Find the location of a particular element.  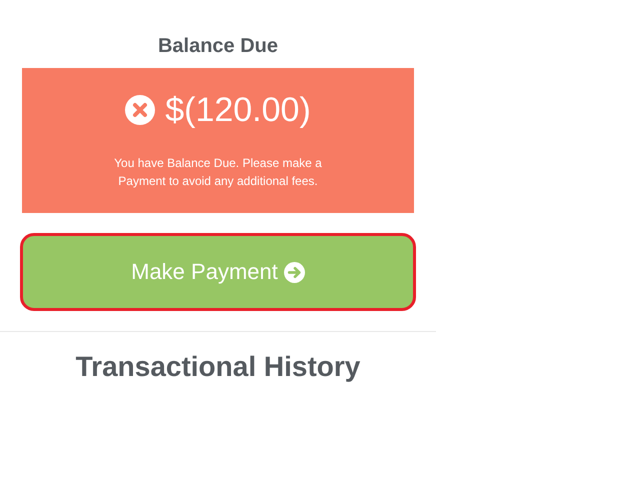

make-payment-button: Make Payment is located at coordinates (218, 272).